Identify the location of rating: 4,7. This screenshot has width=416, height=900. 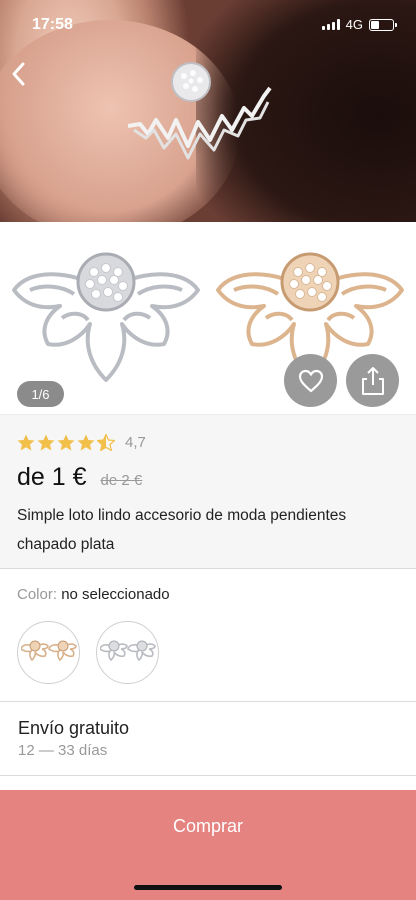
(81, 442).